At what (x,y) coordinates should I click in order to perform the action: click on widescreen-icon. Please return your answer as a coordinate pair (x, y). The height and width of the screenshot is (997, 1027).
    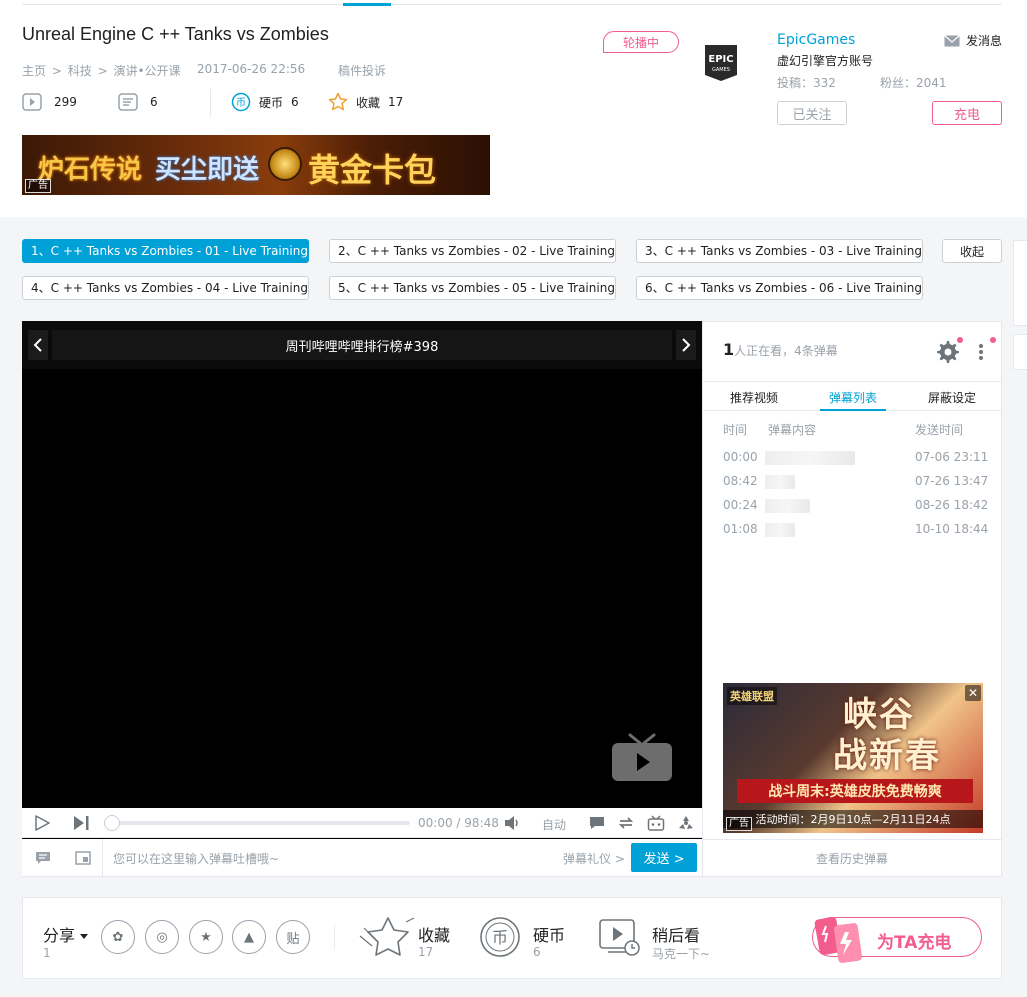
    Looking at the image, I should click on (656, 823).